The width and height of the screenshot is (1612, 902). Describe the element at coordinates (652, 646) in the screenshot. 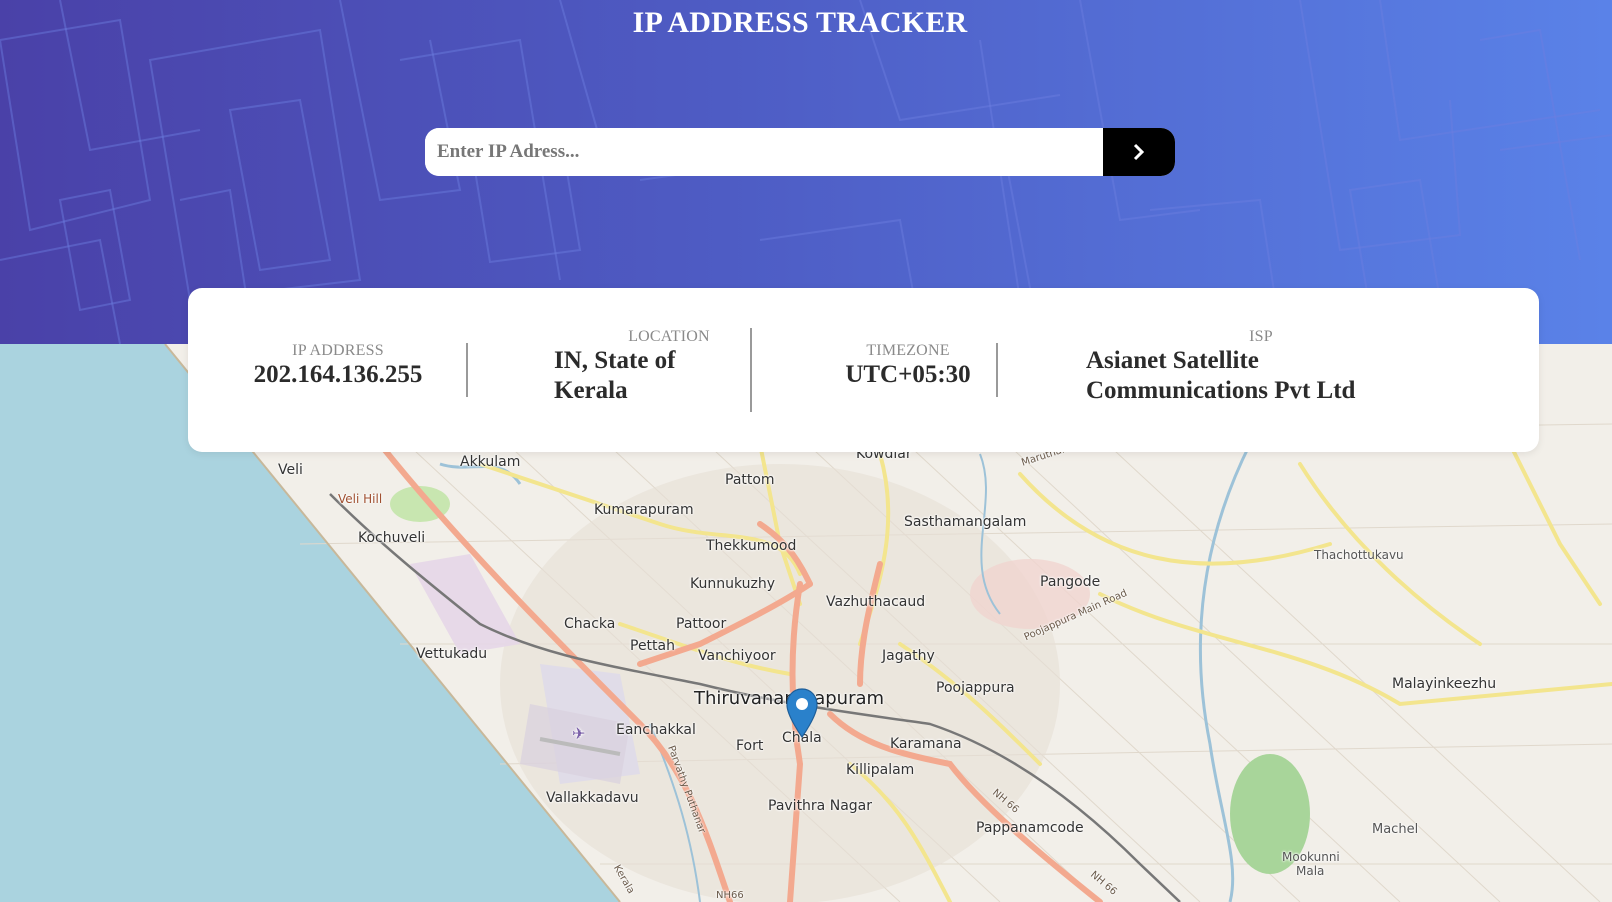

I see `map-label-pettah: Pettah` at that location.